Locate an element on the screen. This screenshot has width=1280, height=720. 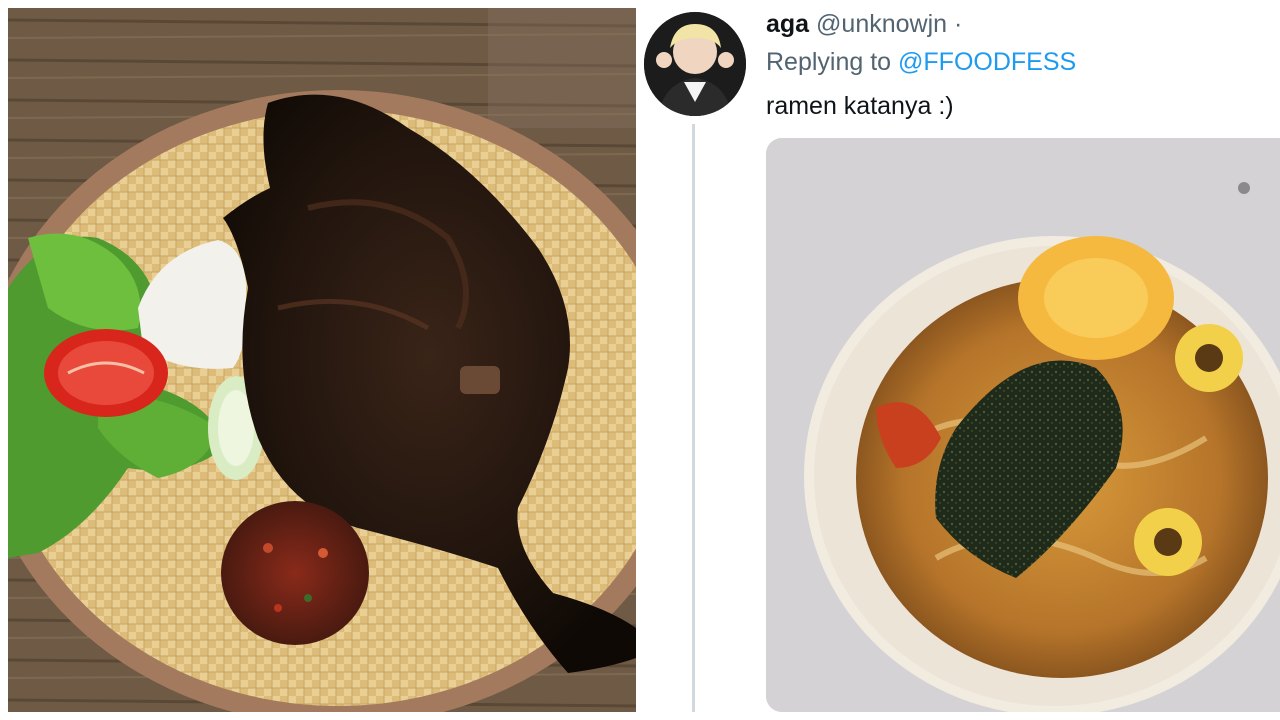
reply-context: Replying to @FFOODFESS is located at coordinates (921, 62).